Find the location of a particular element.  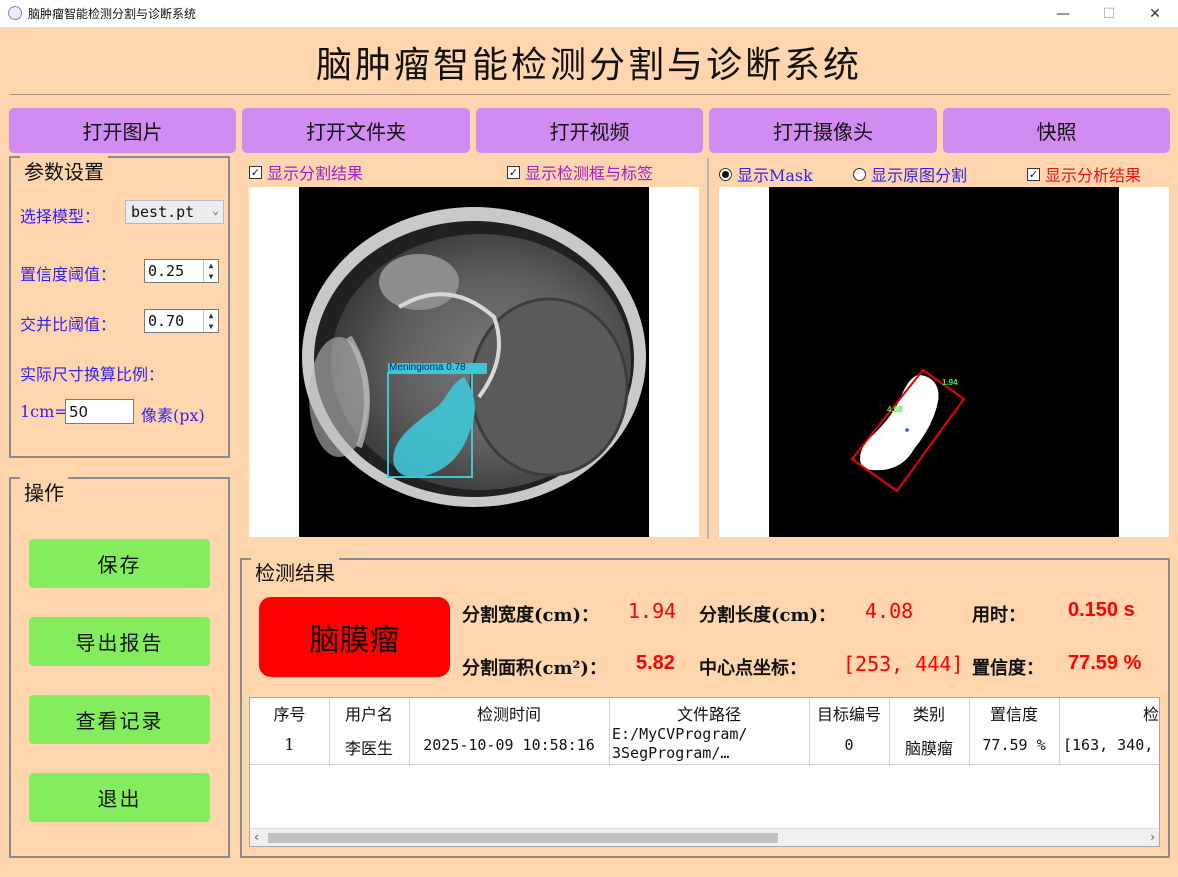

view-records-button: 查看记录 is located at coordinates (119, 719).